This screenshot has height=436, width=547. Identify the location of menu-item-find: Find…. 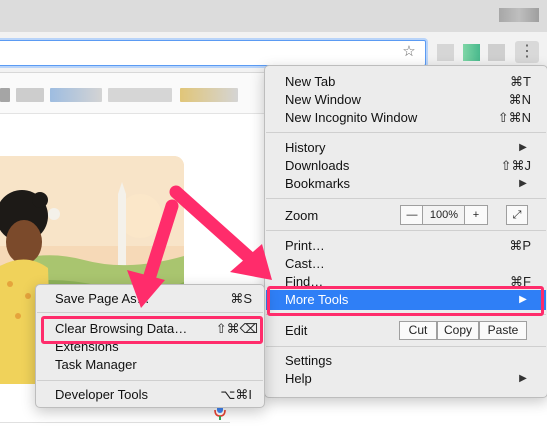
(304, 282).